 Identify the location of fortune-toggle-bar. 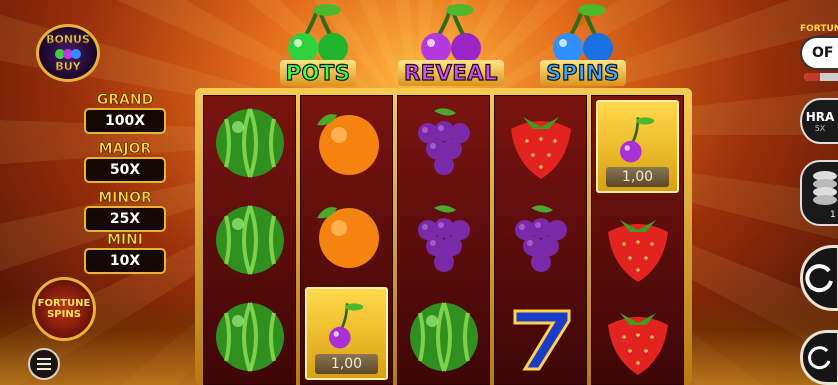
(821, 77).